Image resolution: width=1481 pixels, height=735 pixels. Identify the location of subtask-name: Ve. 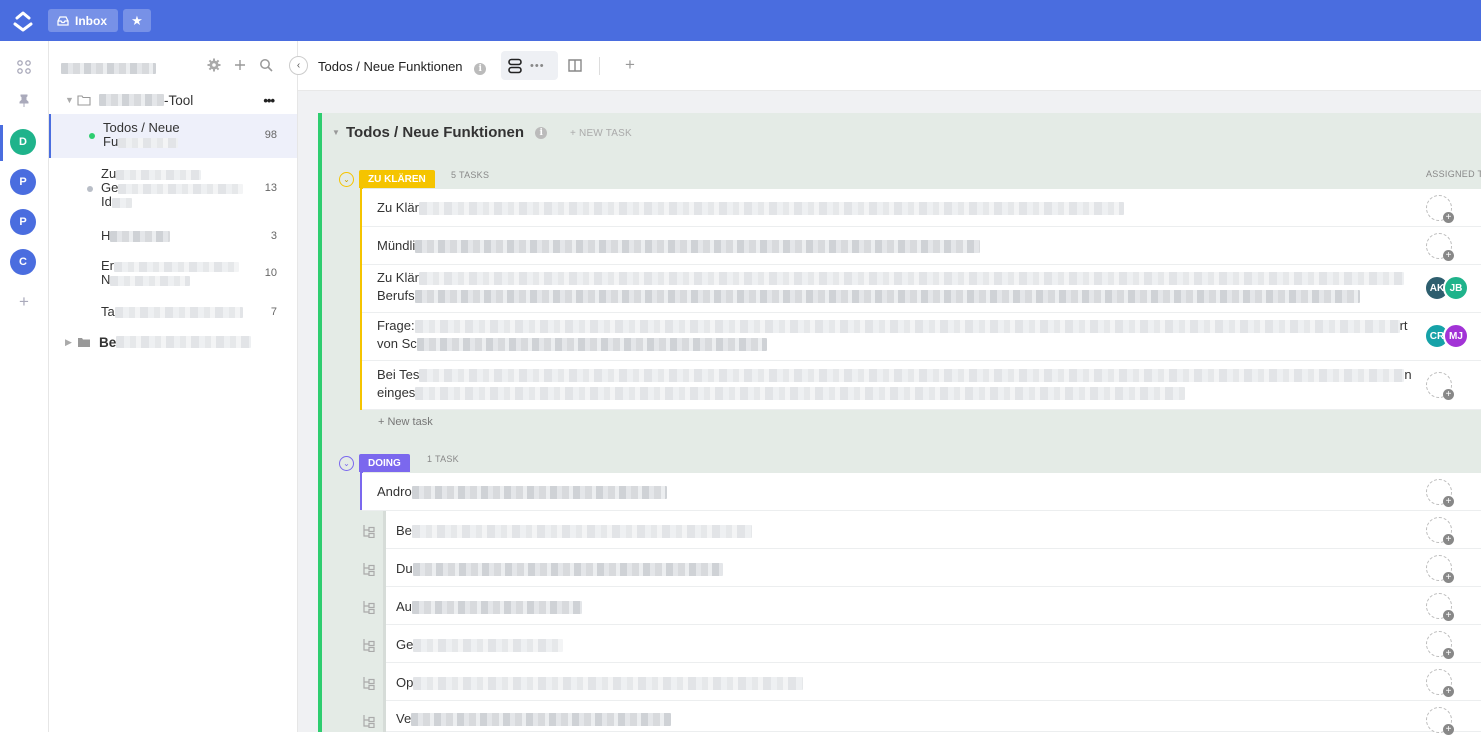
(534, 719).